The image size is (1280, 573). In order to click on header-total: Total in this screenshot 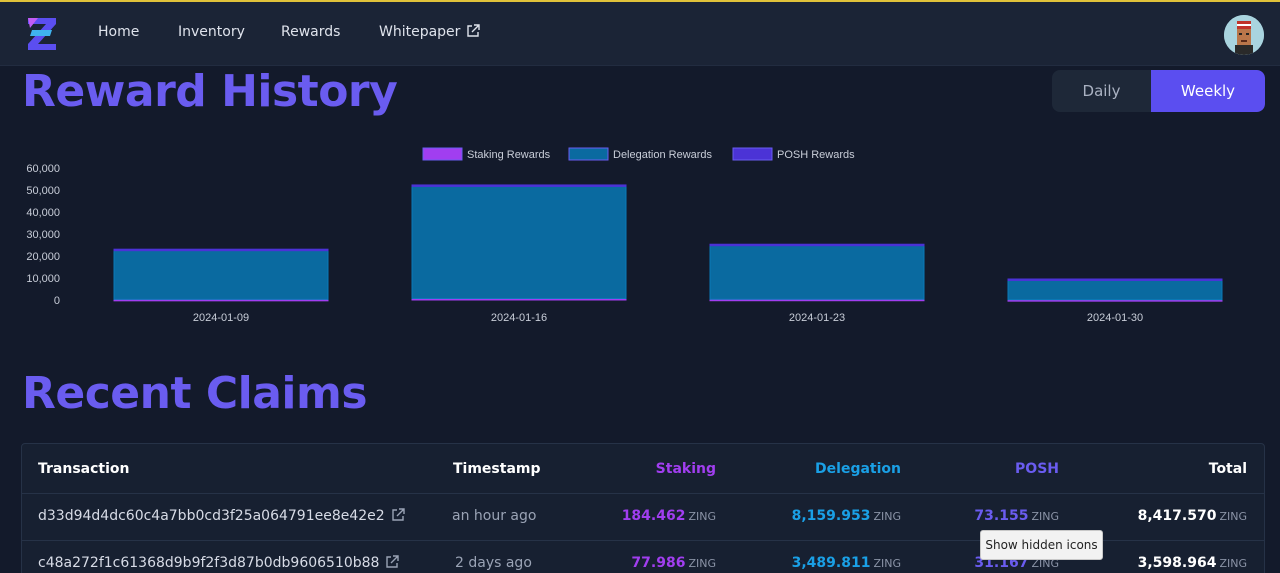, I will do `click(1227, 469)`.